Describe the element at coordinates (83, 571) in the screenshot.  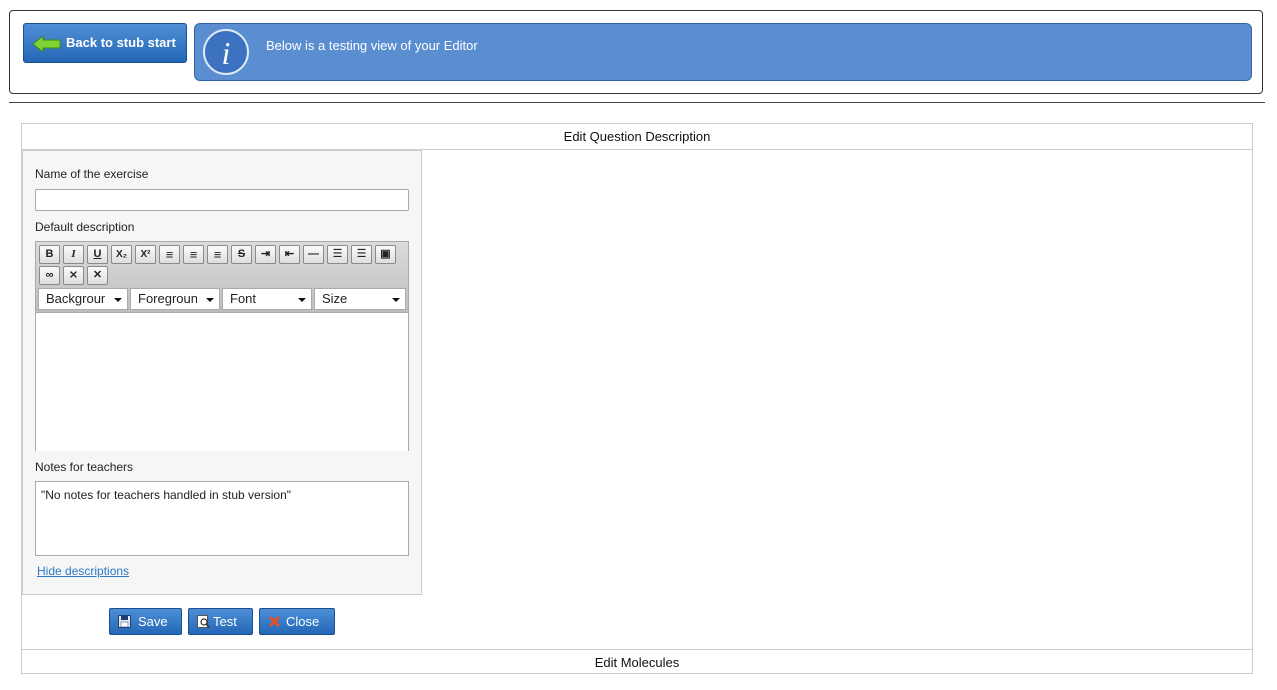
I see `hide-descriptions-link: Hide descriptions` at that location.